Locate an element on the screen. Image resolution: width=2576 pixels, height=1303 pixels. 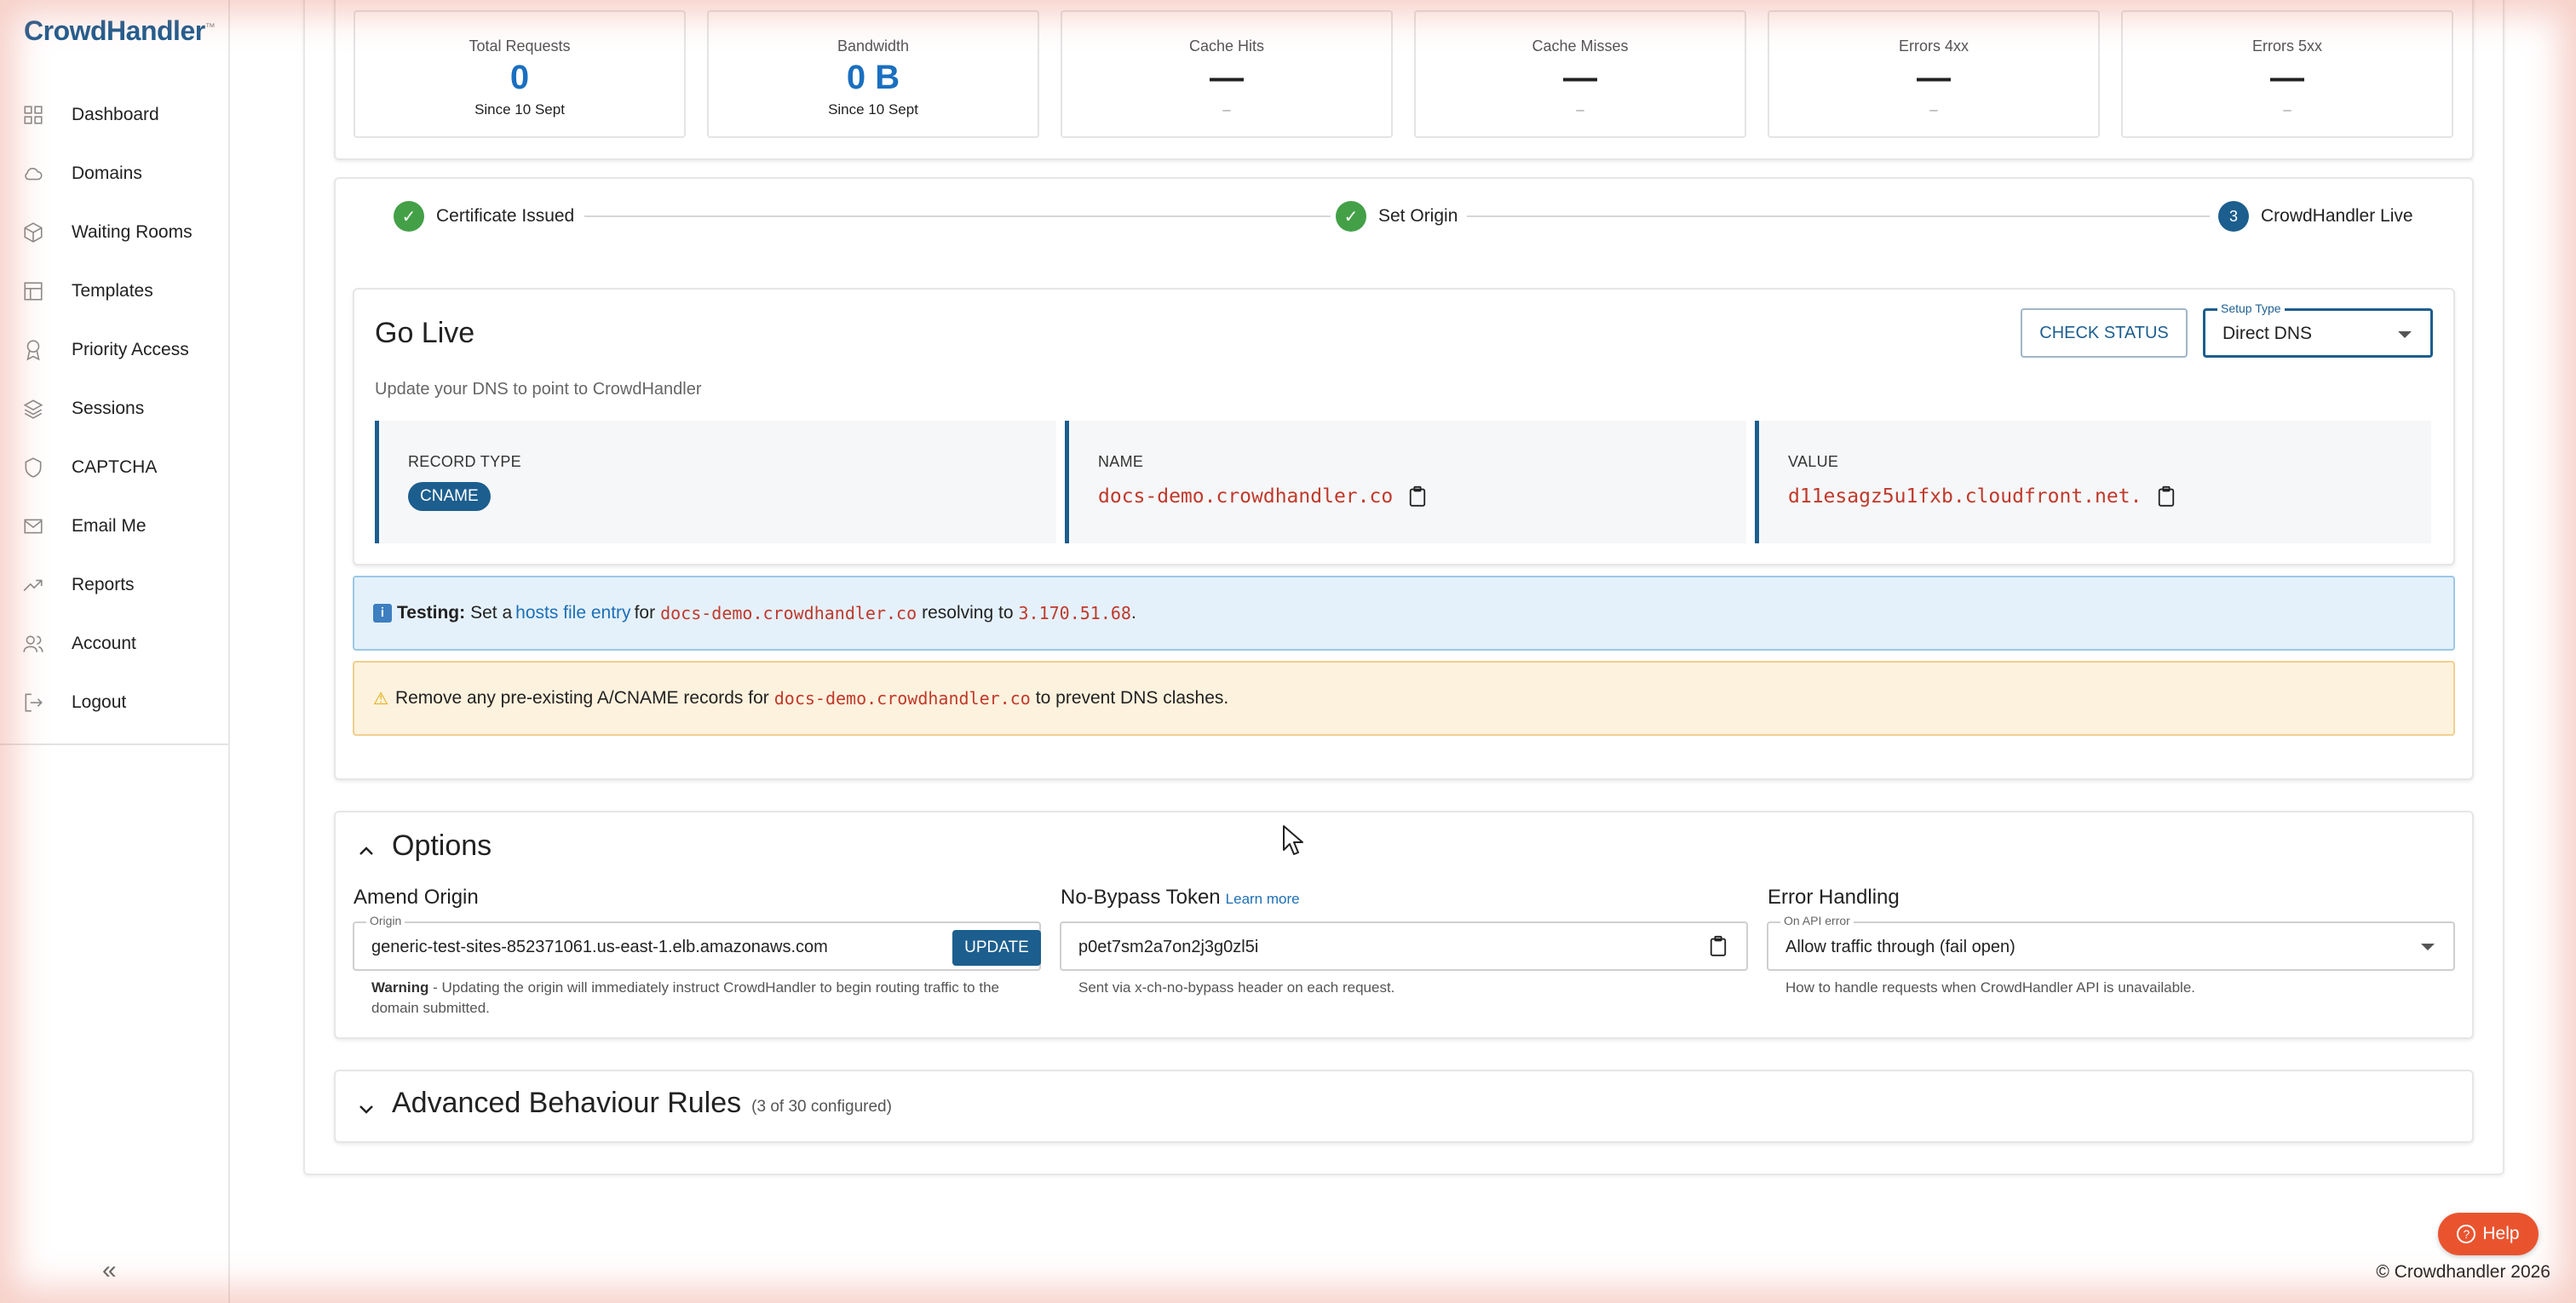
collapse-sidebar-button: « is located at coordinates (109, 1270).